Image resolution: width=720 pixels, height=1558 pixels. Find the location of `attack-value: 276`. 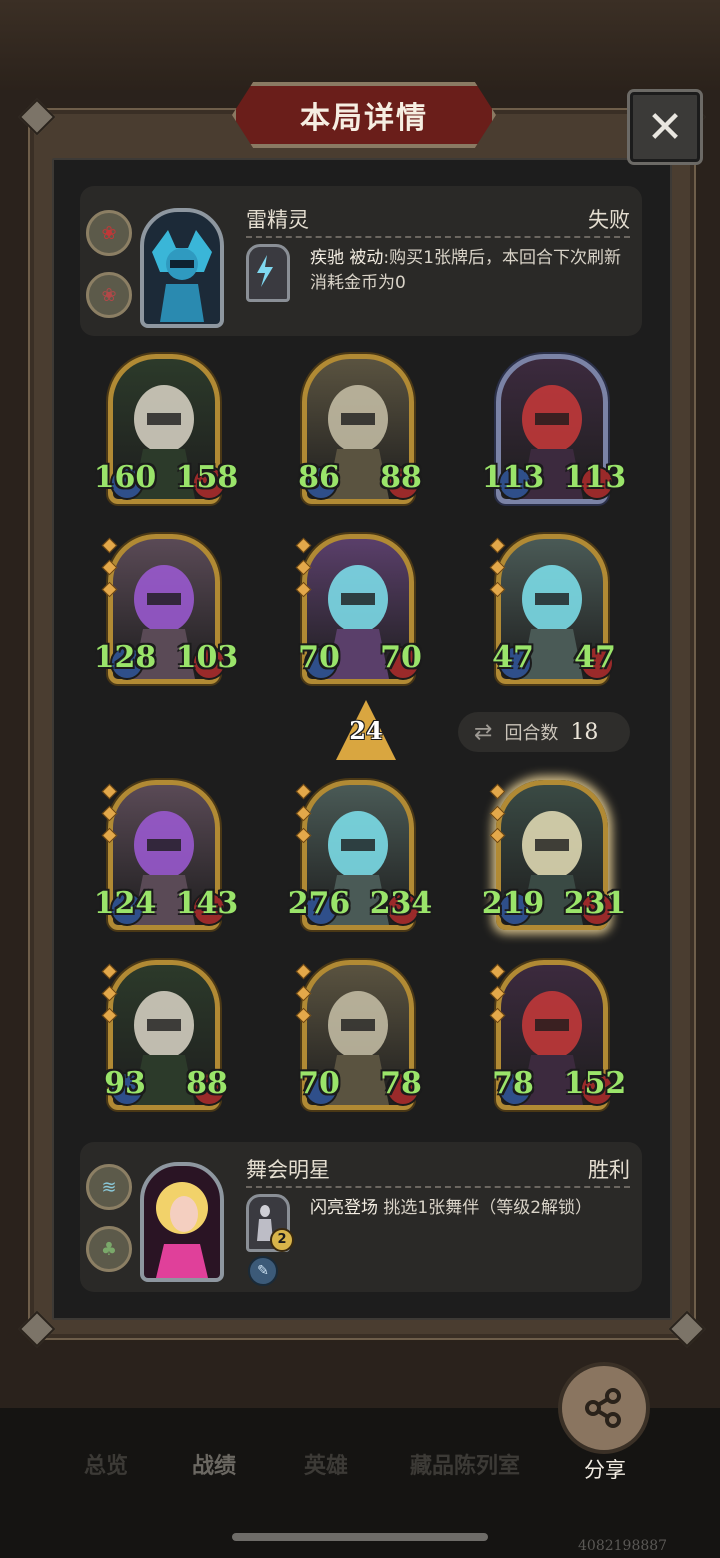

attack-value: 276 is located at coordinates (319, 903).